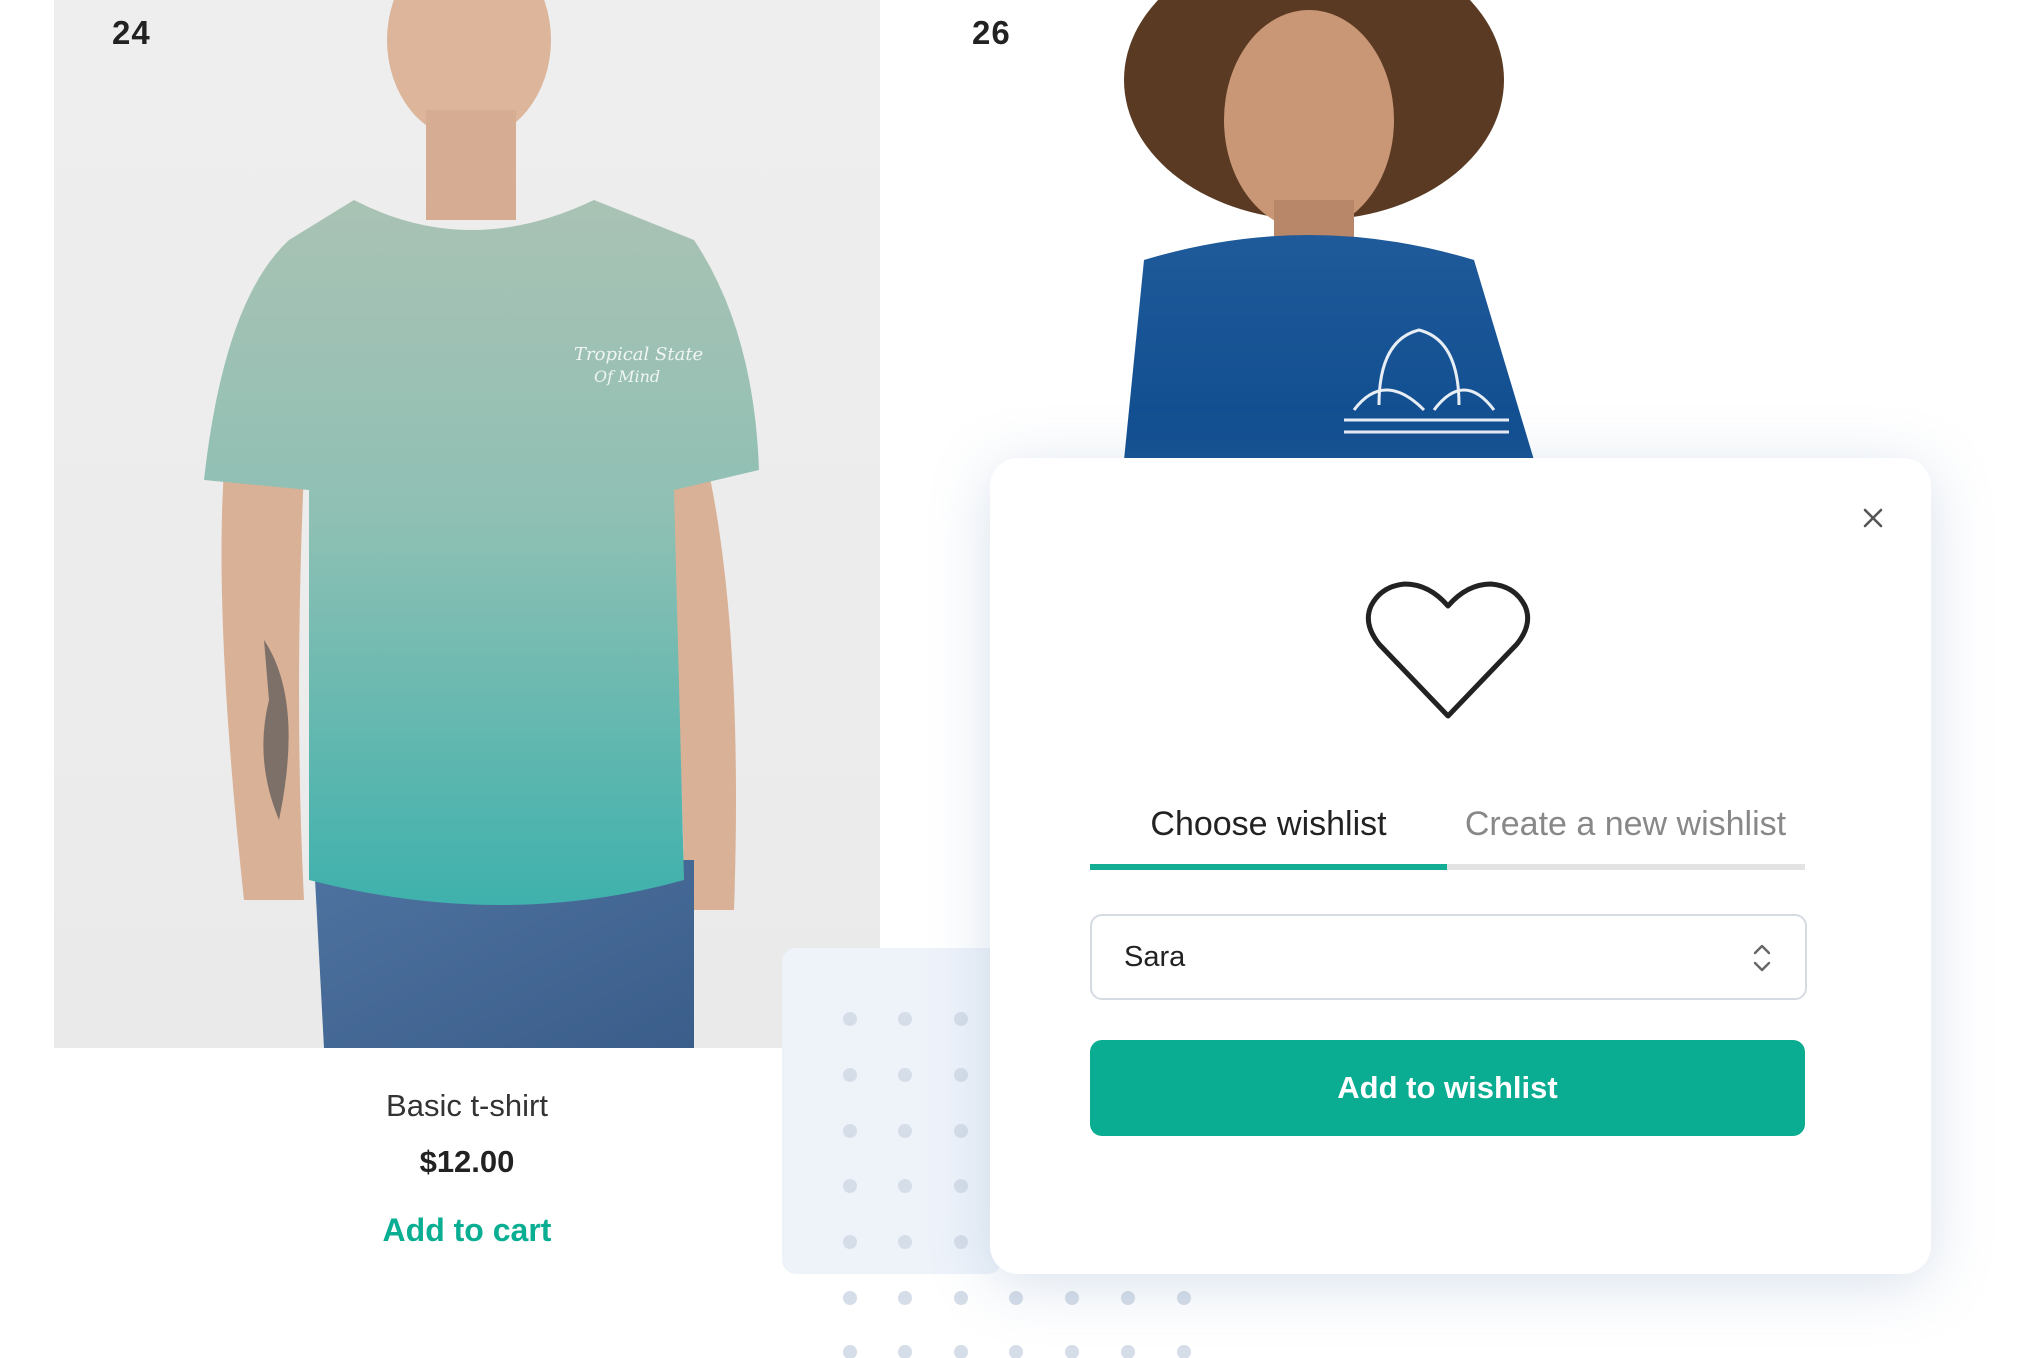 The height and width of the screenshot is (1358, 2038). I want to click on heart-icon, so click(1448, 650).